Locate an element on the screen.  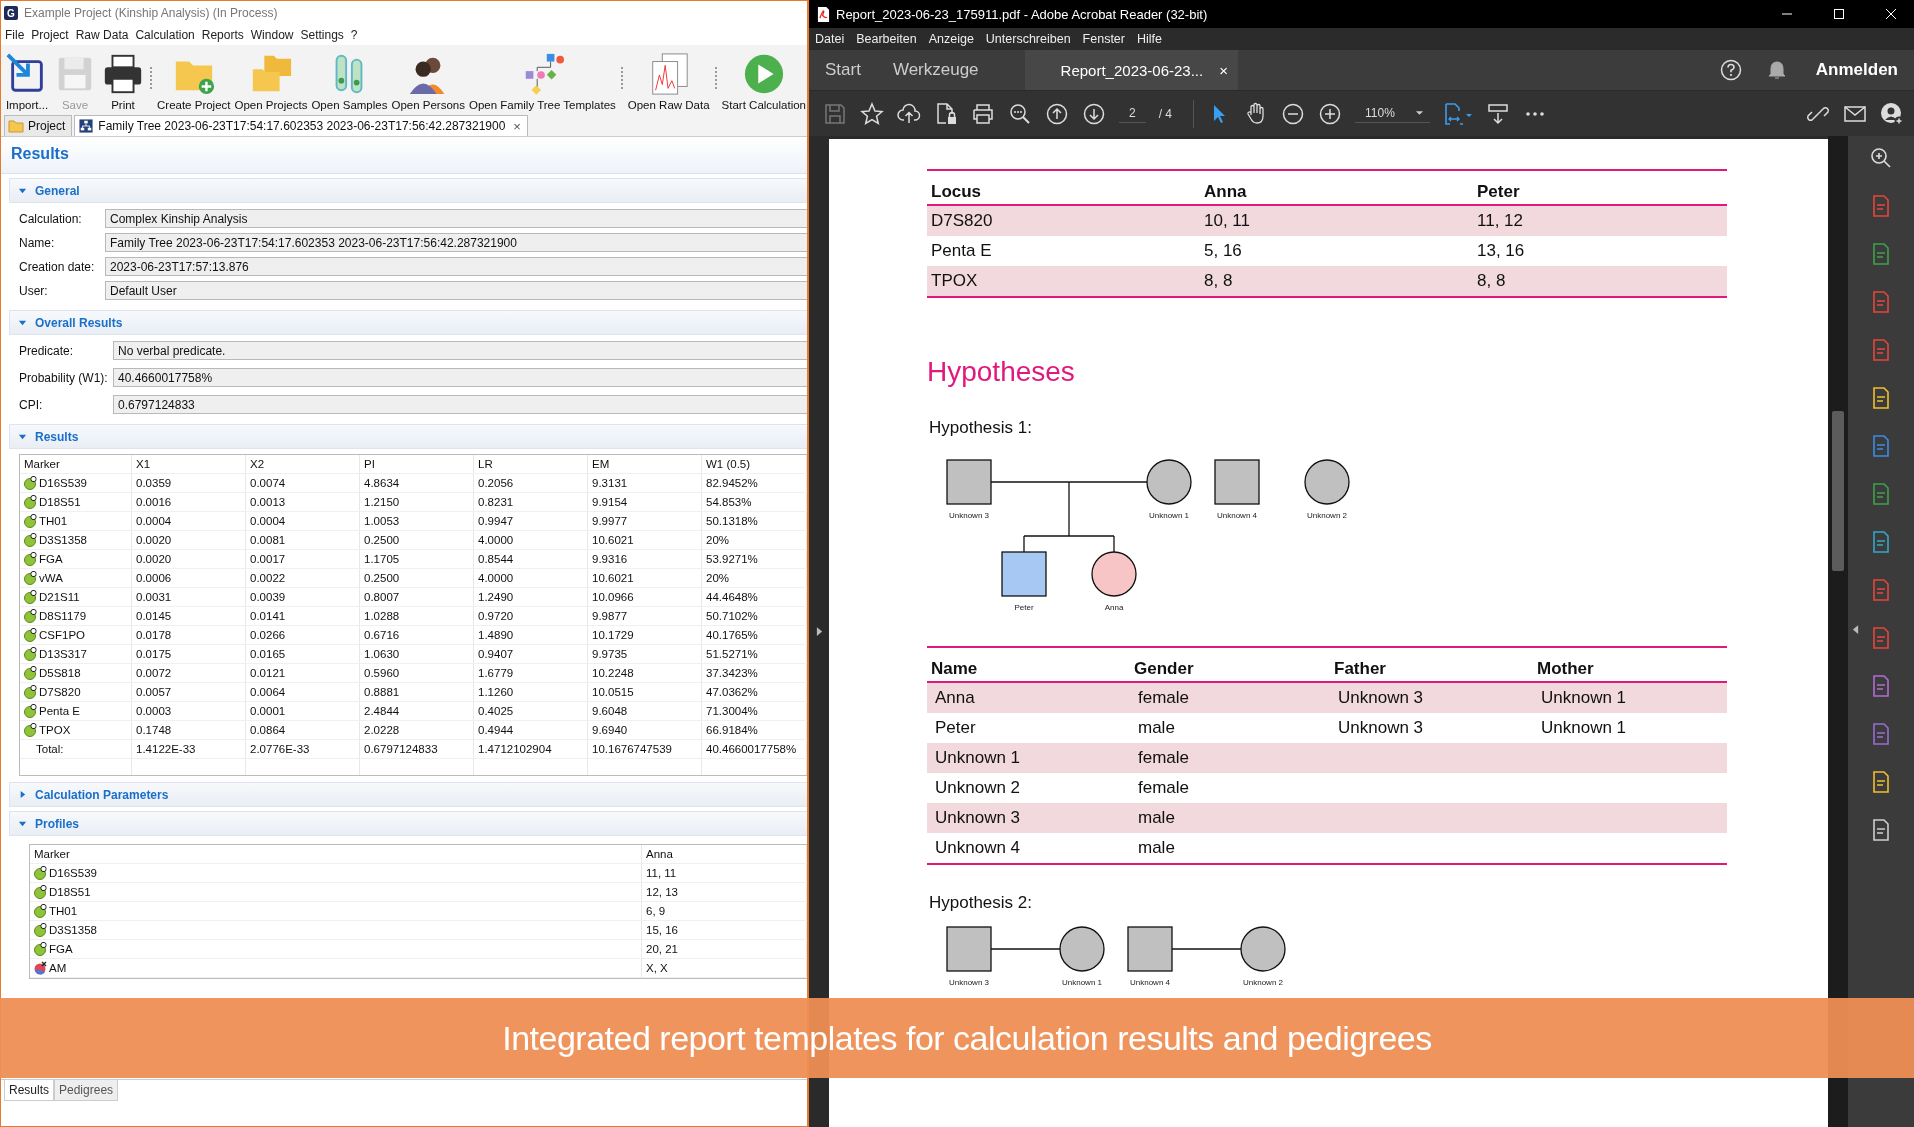
page-number-field: 2 is located at coordinates (1132, 113).